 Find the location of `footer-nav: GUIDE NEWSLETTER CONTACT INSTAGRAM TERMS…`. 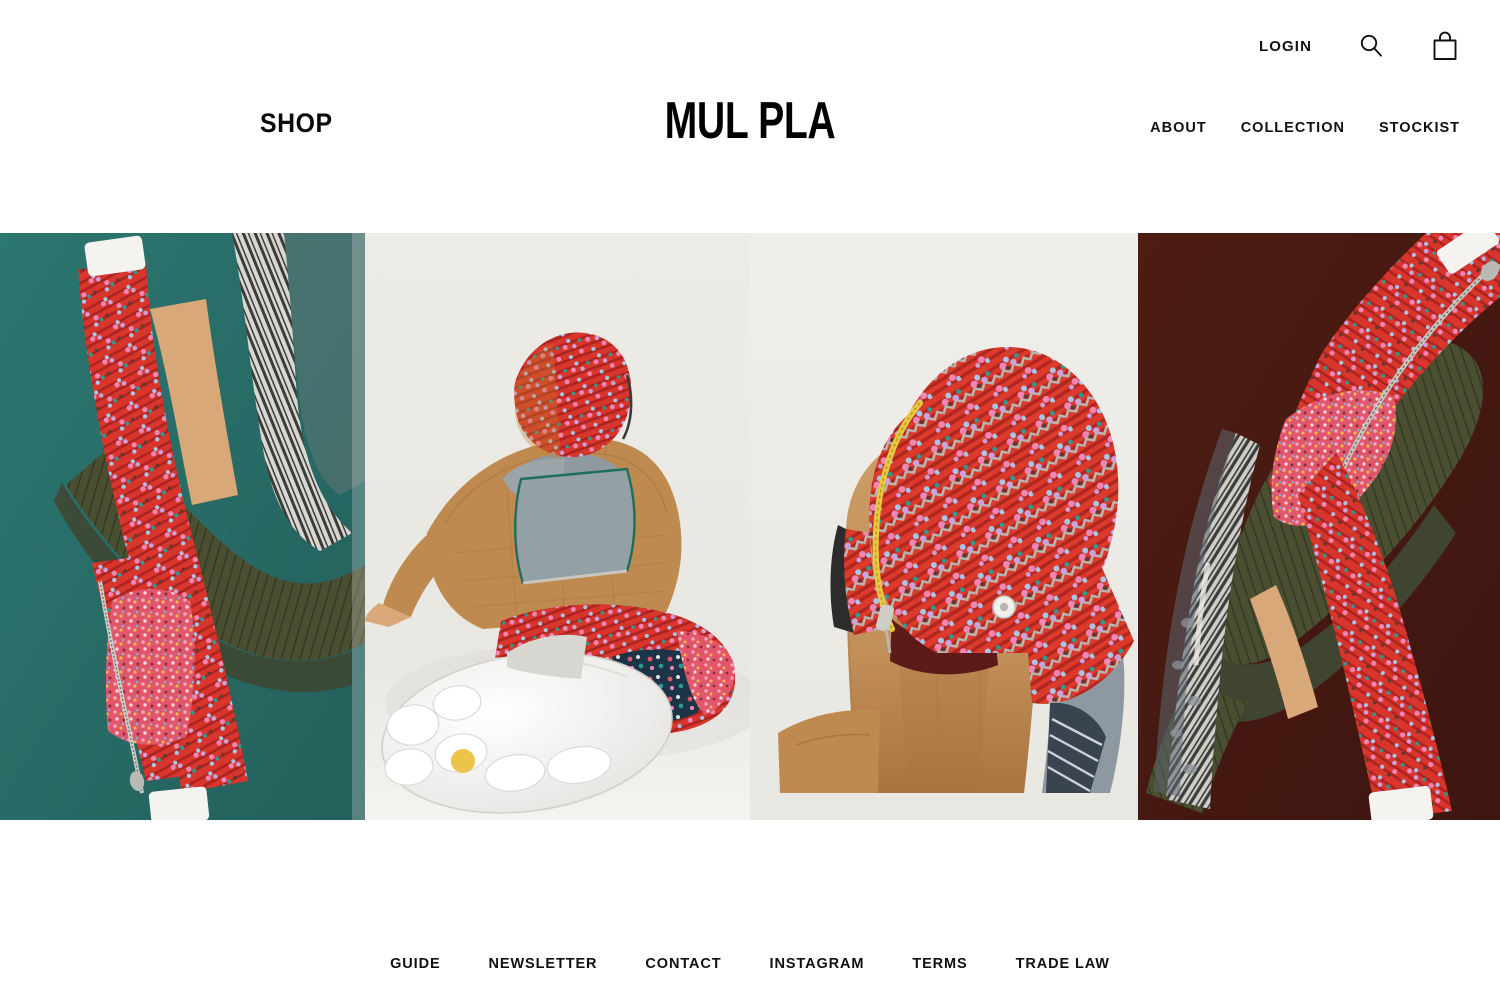

footer-nav: GUIDE NEWSLETTER CONTACT INSTAGRAM TERMS… is located at coordinates (750, 964).